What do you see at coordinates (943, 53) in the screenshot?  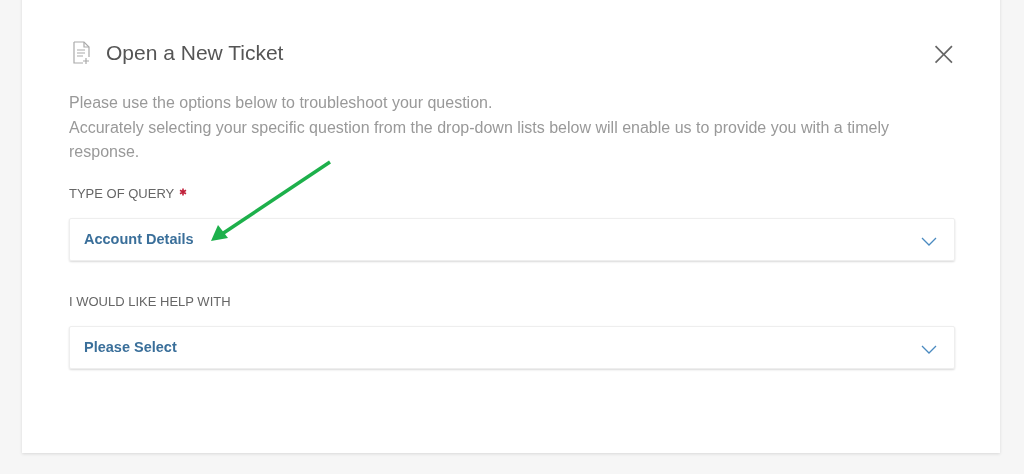 I see `close-button: ×` at bounding box center [943, 53].